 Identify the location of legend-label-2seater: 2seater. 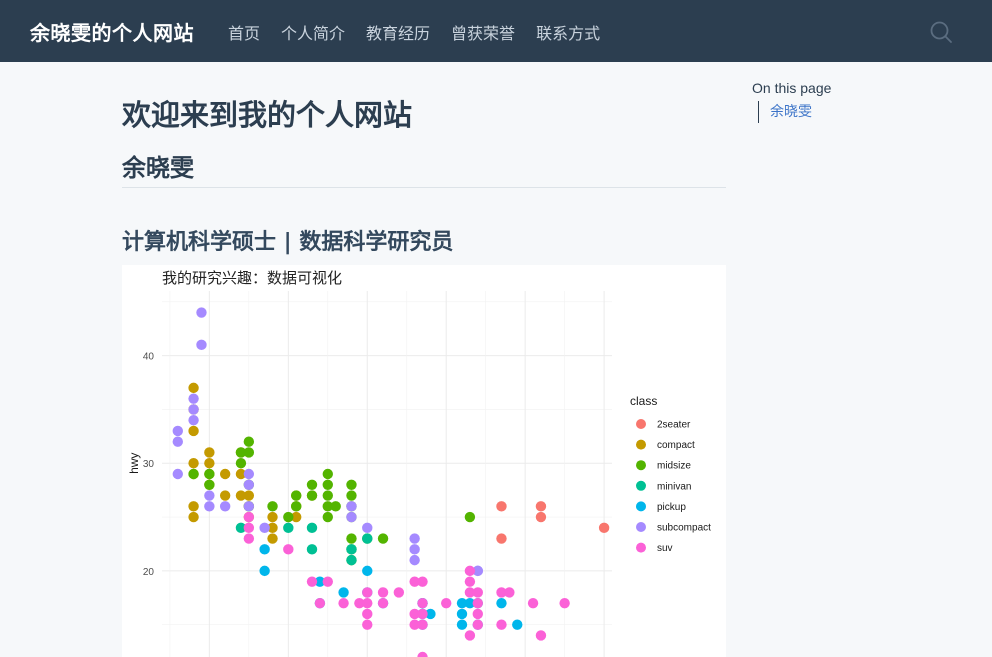
(674, 425).